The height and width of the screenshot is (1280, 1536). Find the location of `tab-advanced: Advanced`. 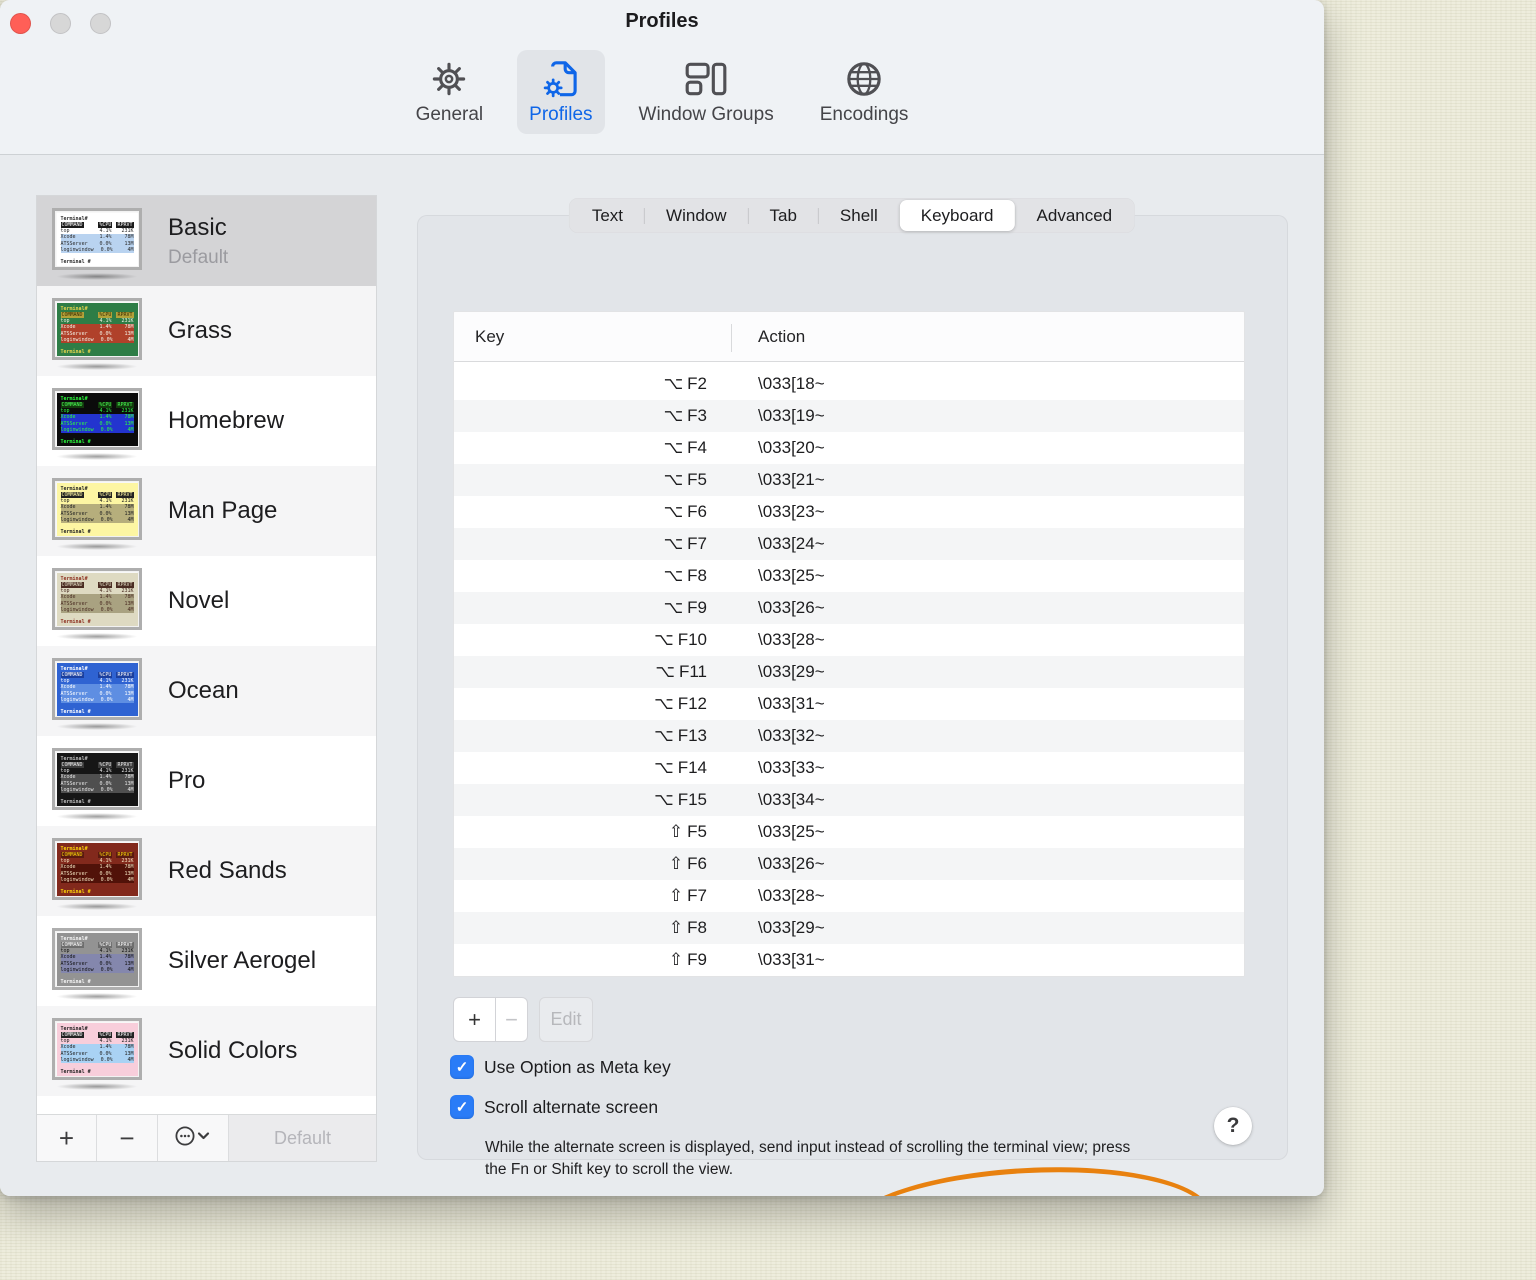

tab-advanced: Advanced is located at coordinates (1075, 215).